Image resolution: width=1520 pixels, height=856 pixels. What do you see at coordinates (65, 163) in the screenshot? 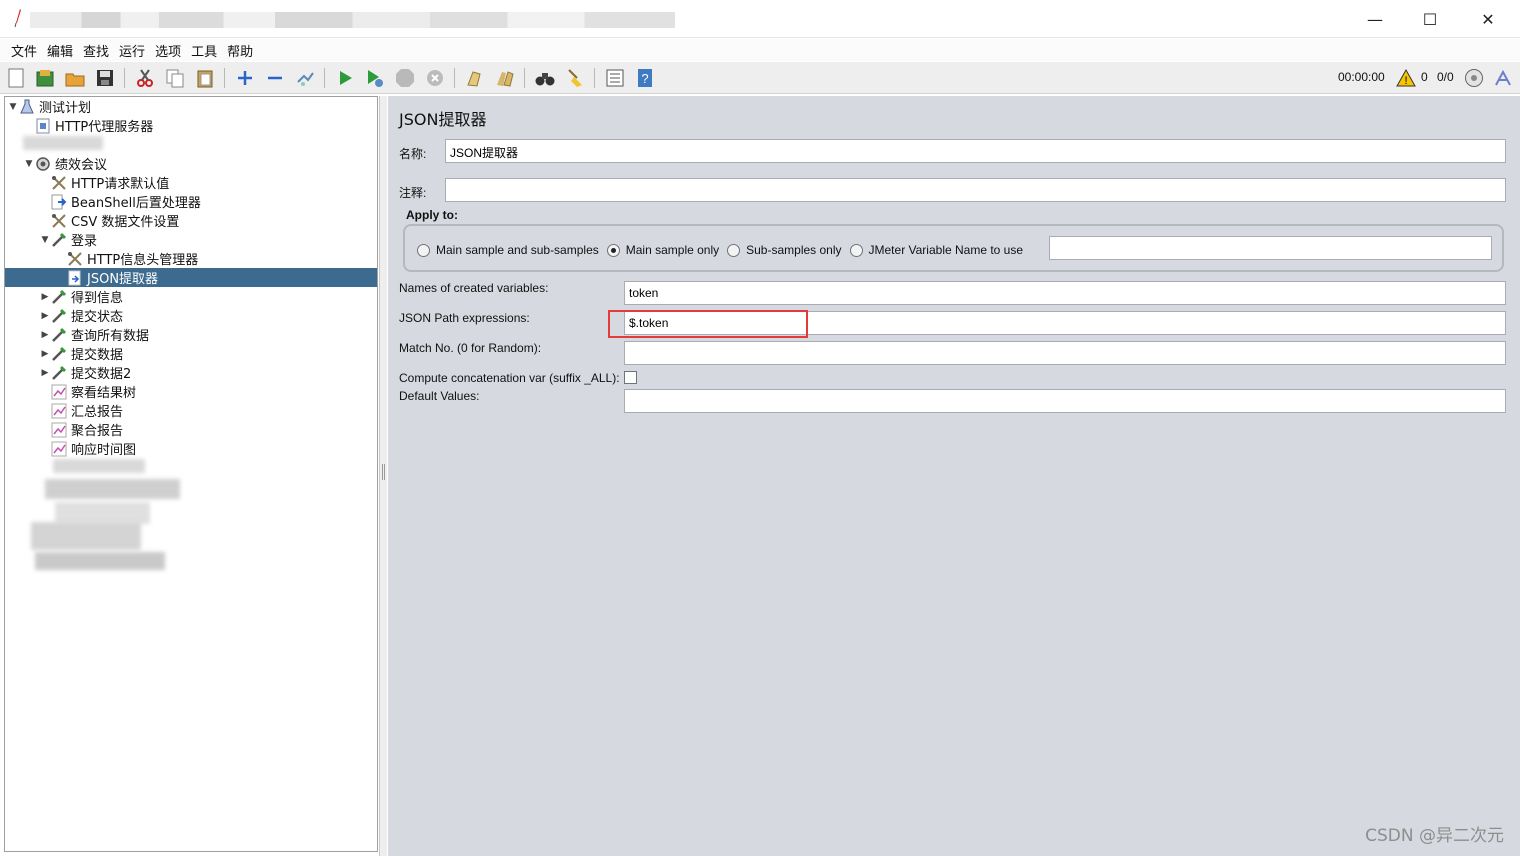
I see `tree-item: ▼ 绩效会议` at bounding box center [65, 163].